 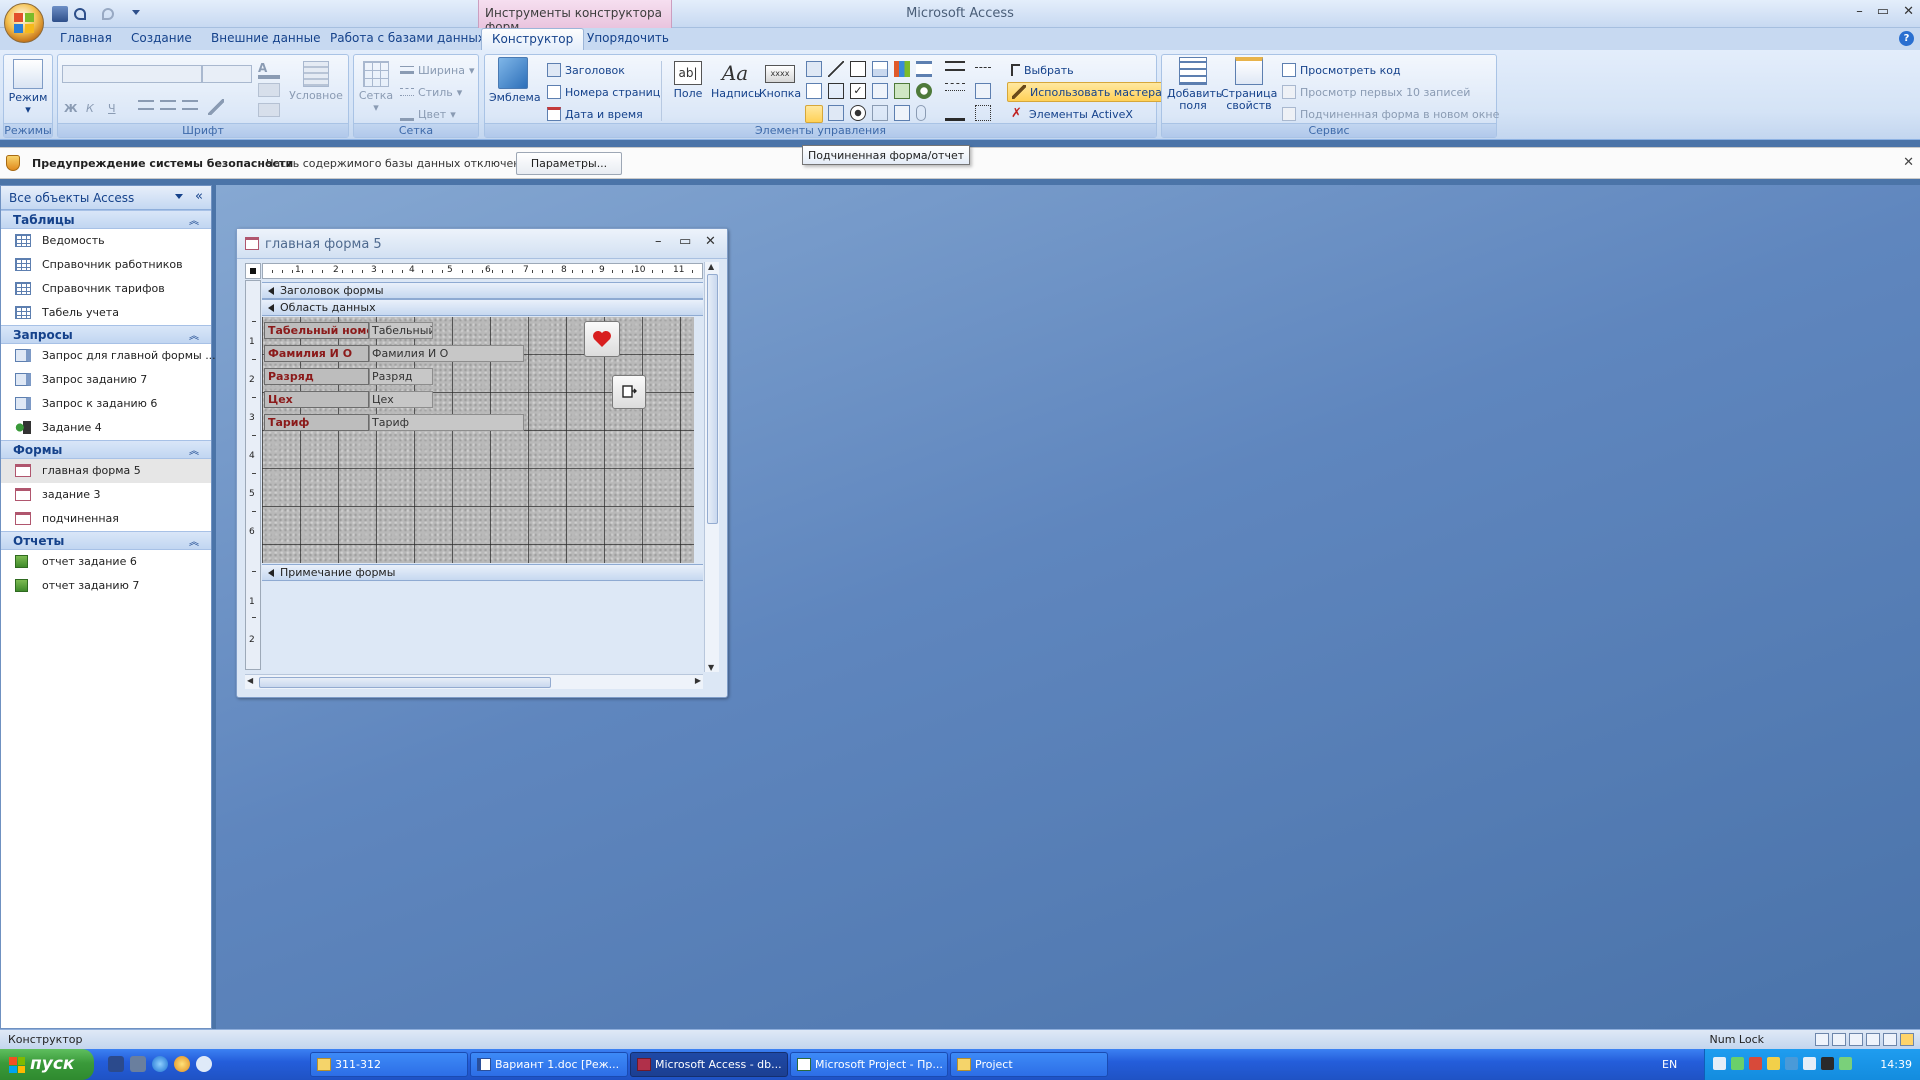 What do you see at coordinates (482, 290) in the screenshot?
I see `form-header-section-bar: Заголовок формы` at bounding box center [482, 290].